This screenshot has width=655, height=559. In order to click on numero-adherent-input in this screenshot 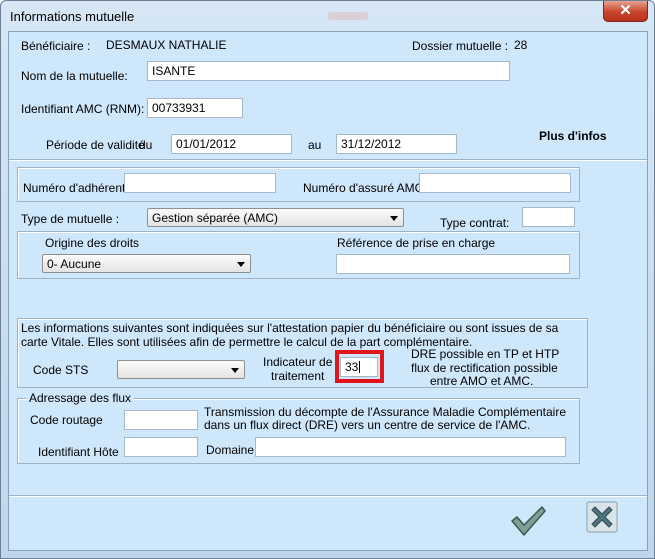, I will do `click(200, 183)`.